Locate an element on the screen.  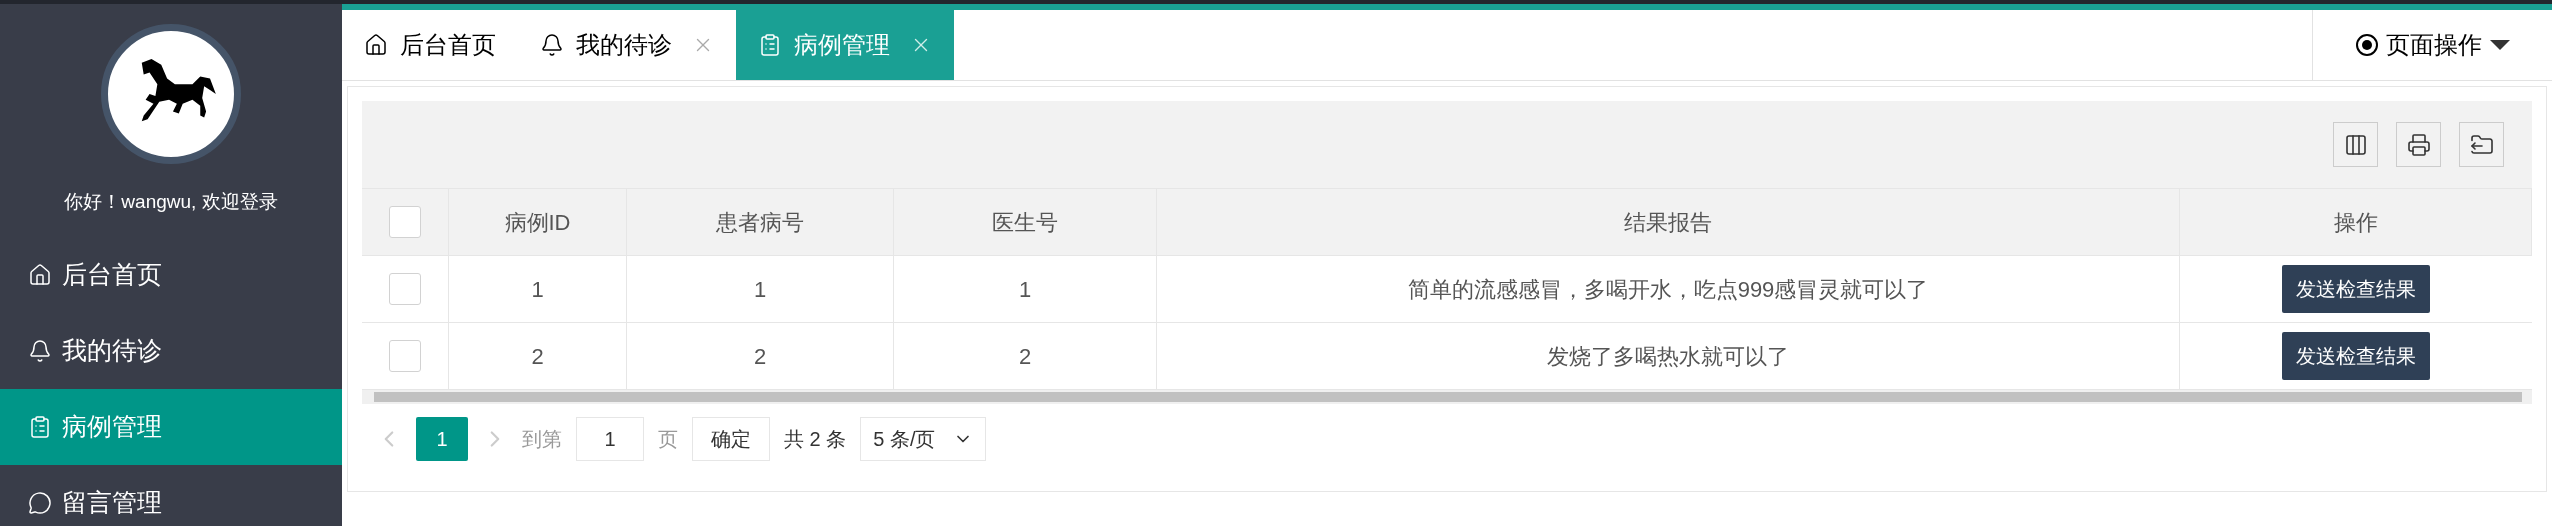
sidebar-item: 后台首页 is located at coordinates (171, 274).